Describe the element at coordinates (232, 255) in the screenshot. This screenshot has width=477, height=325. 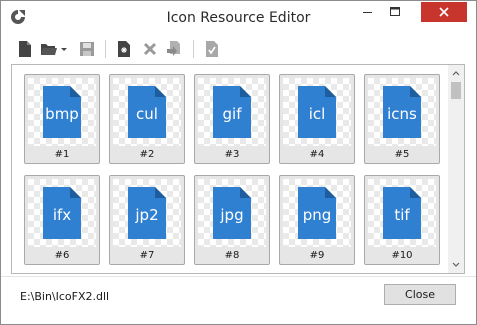
I see `icon-number-label: #8` at that location.